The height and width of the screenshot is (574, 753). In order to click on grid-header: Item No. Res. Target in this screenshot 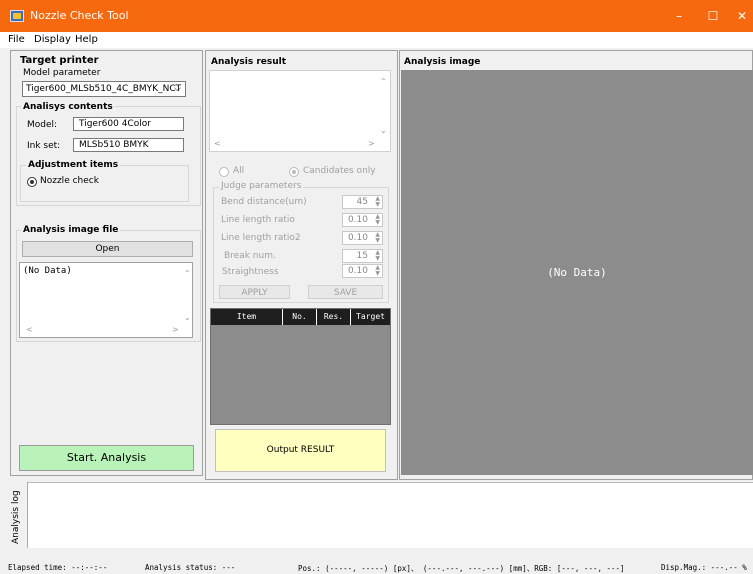, I will do `click(300, 317)`.